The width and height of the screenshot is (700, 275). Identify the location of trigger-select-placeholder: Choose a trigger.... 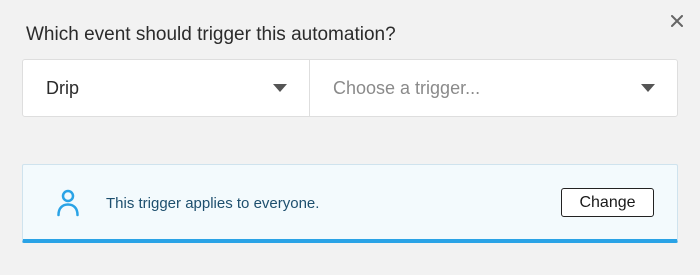
(407, 87).